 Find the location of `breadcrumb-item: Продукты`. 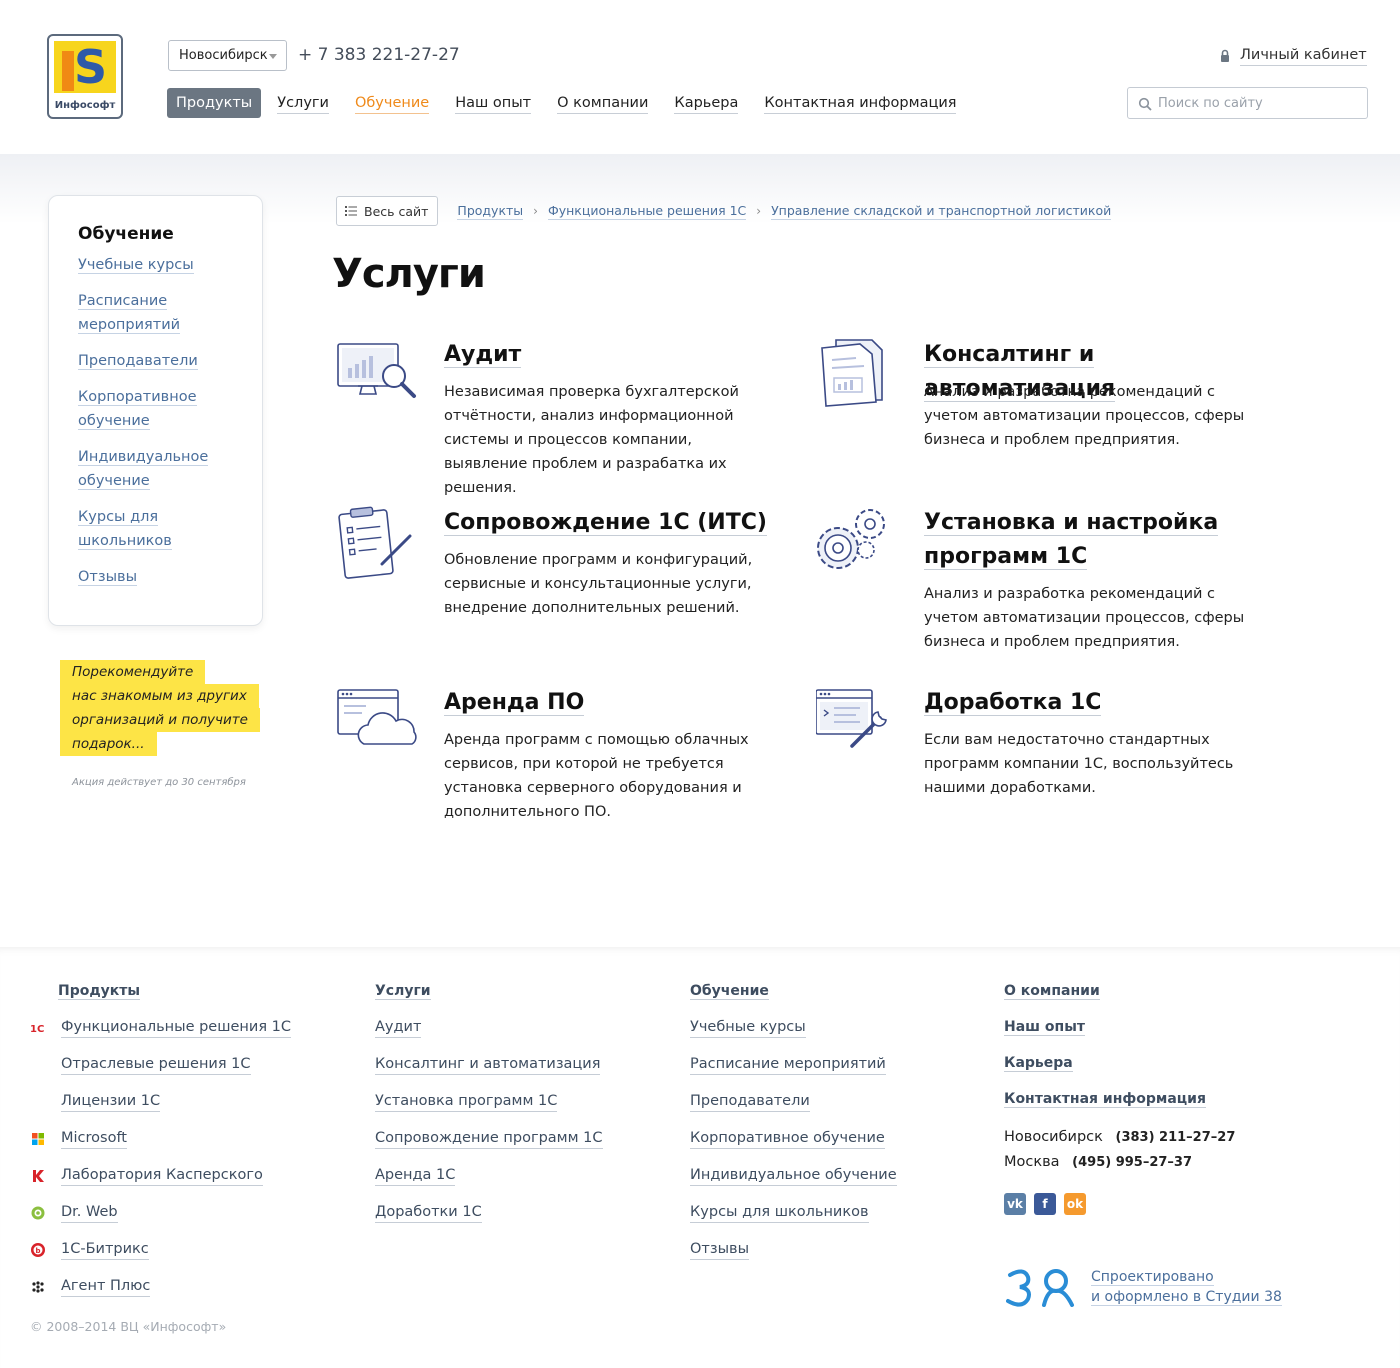

breadcrumb-item: Продукты is located at coordinates (490, 211).